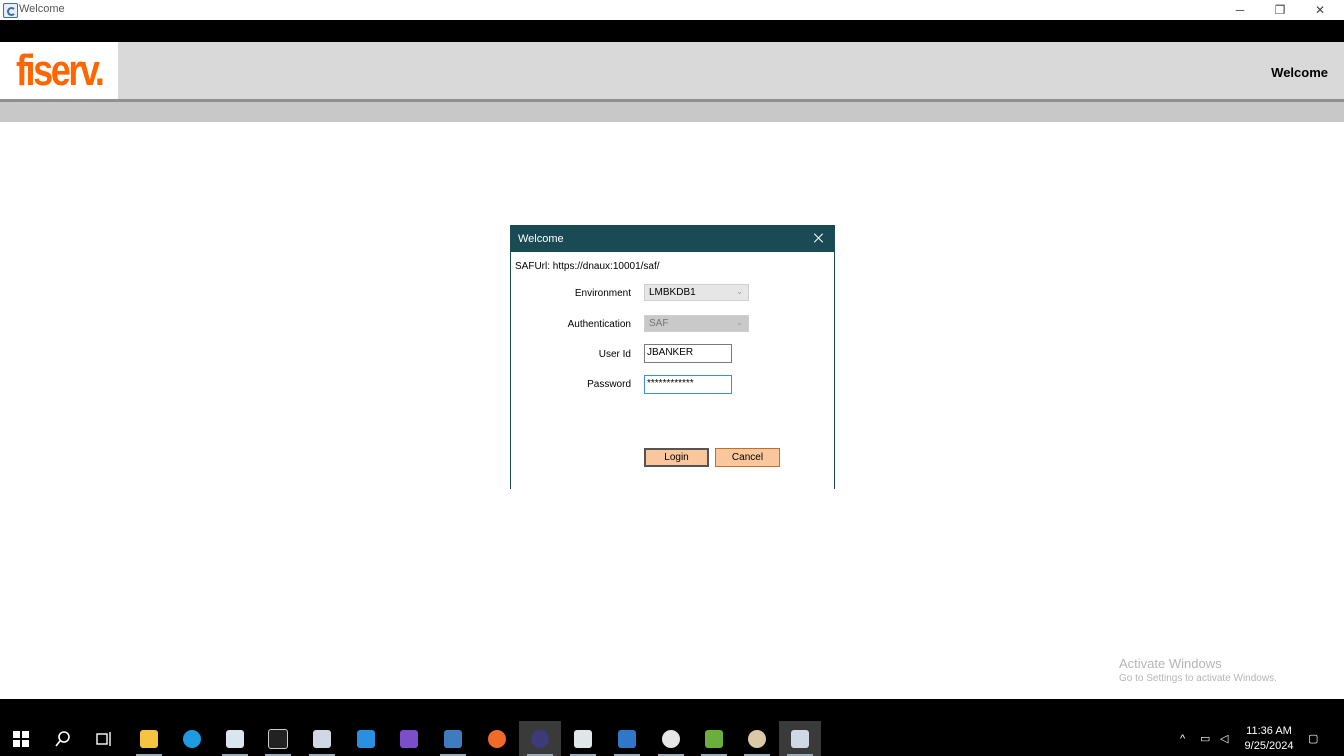 The image size is (1344, 756). I want to click on cloud-app-icon, so click(671, 738).